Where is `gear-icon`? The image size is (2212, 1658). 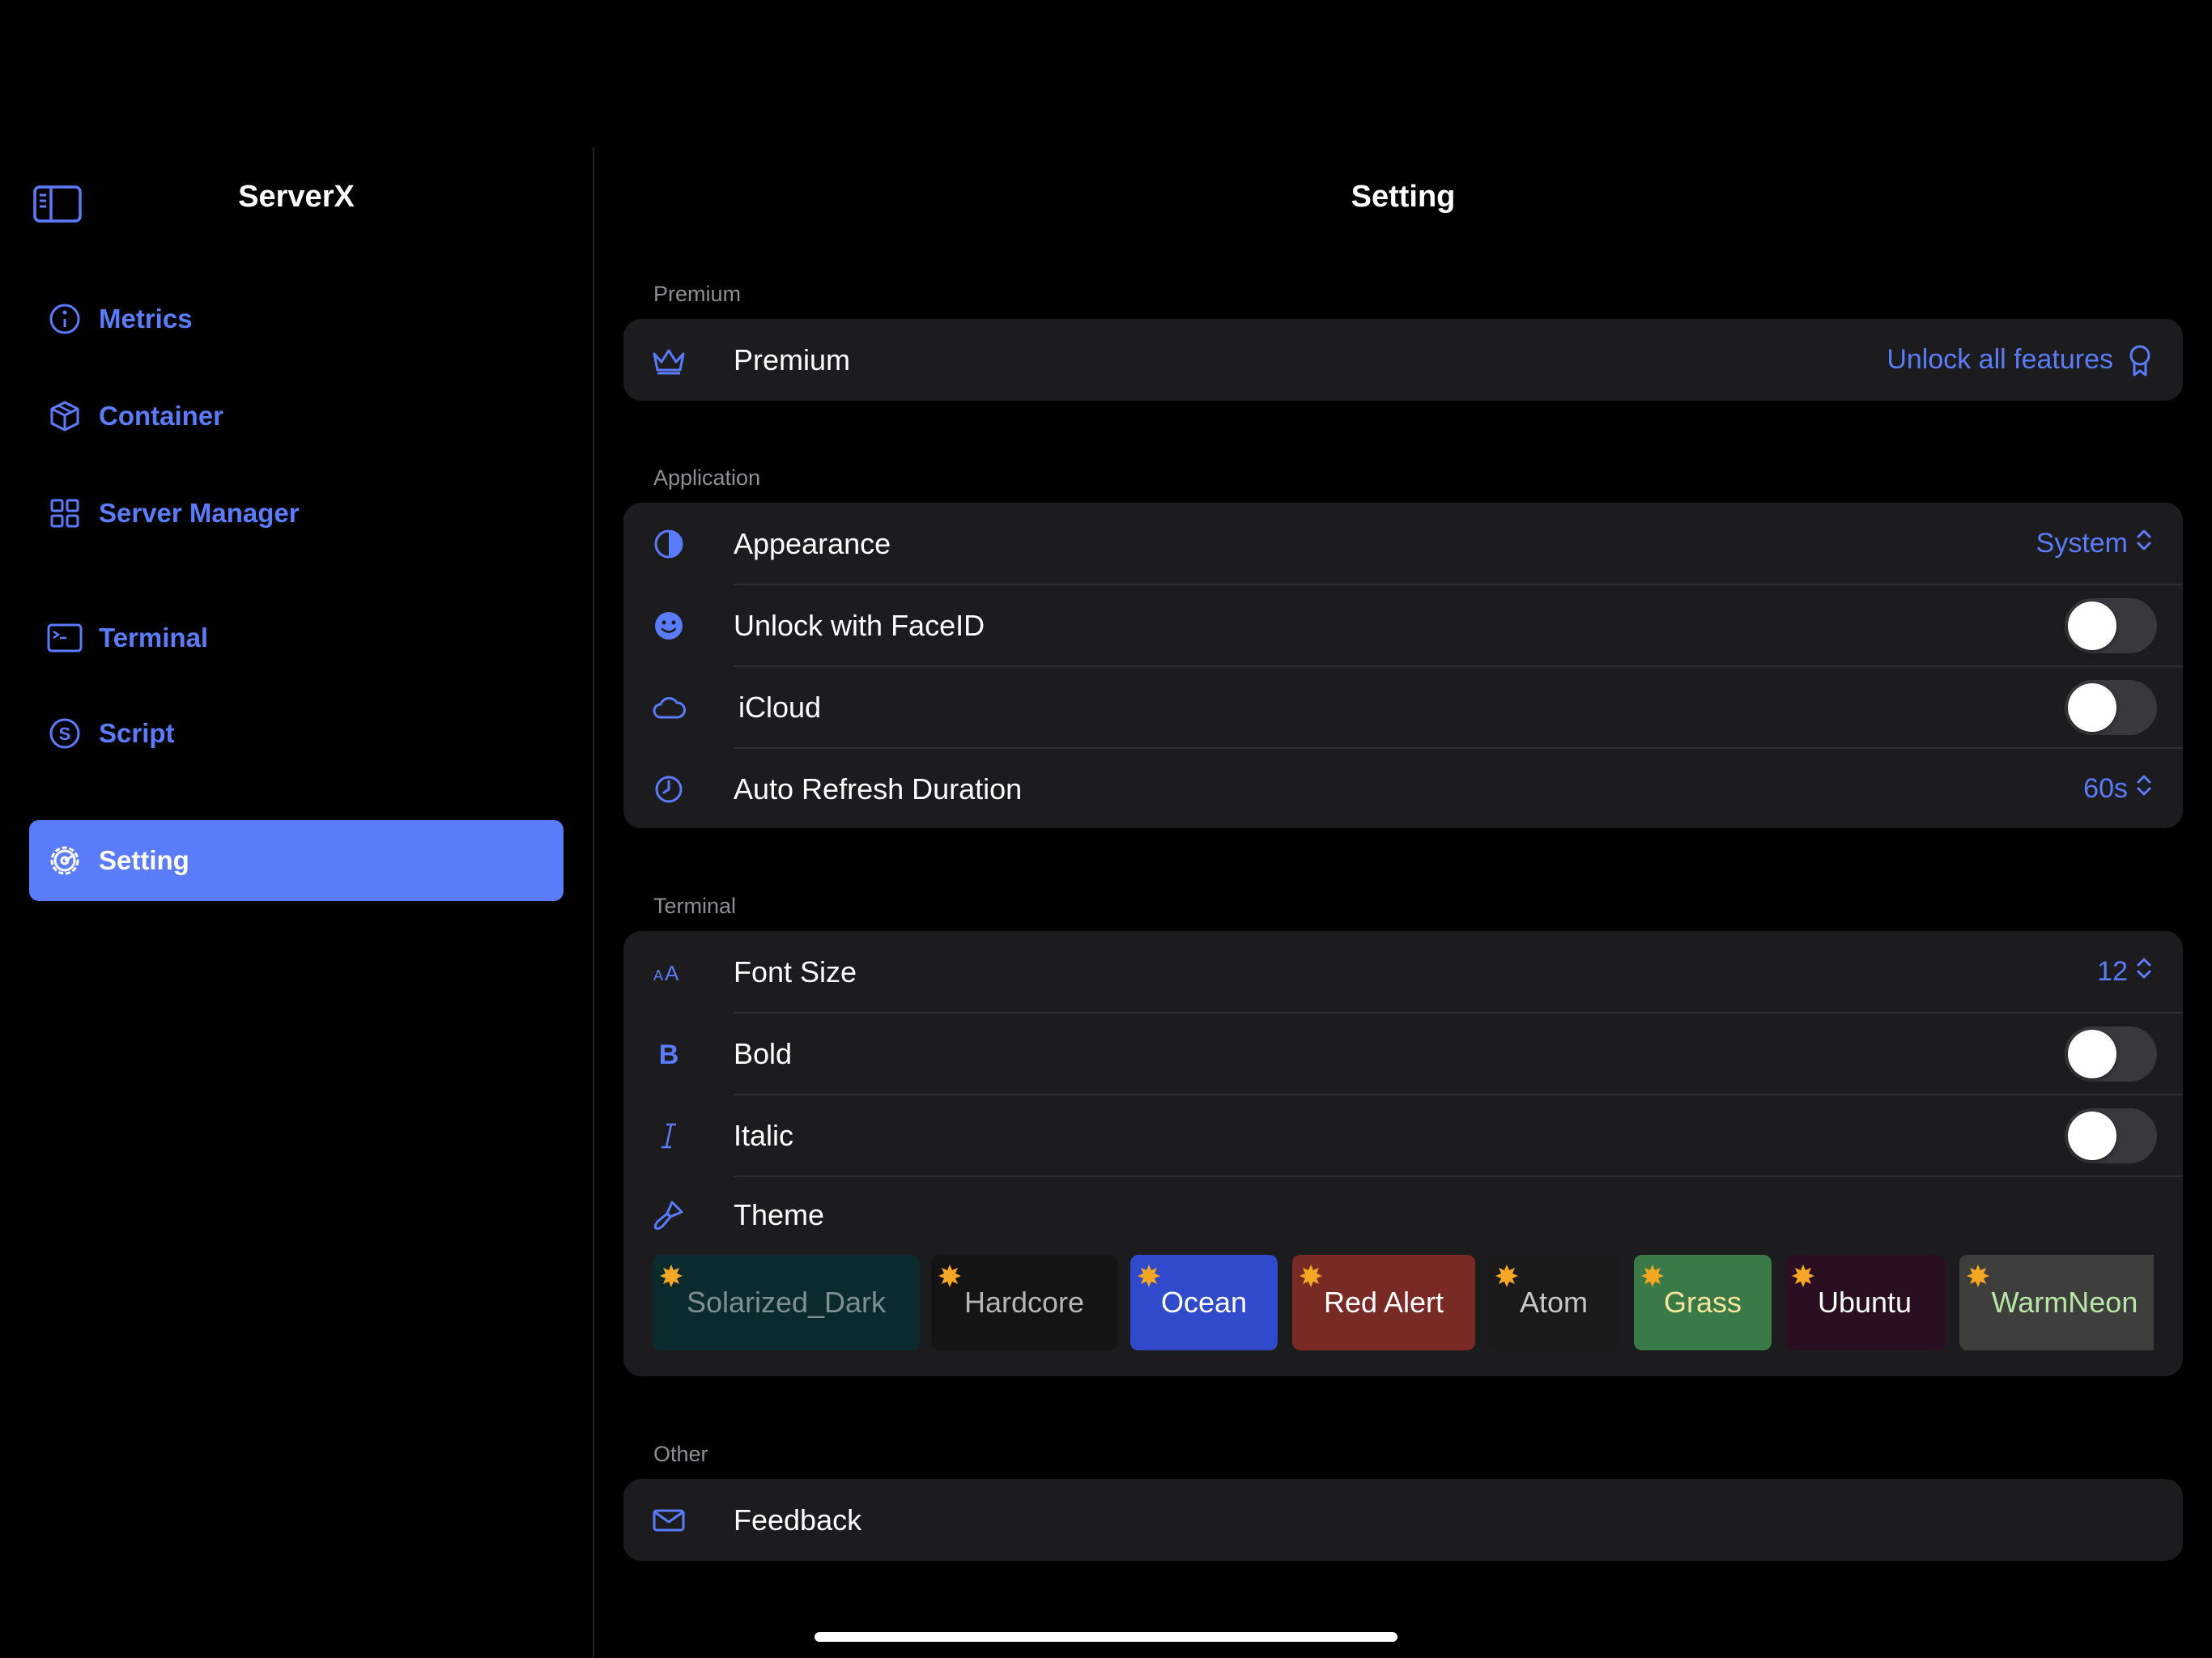 gear-icon is located at coordinates (65, 860).